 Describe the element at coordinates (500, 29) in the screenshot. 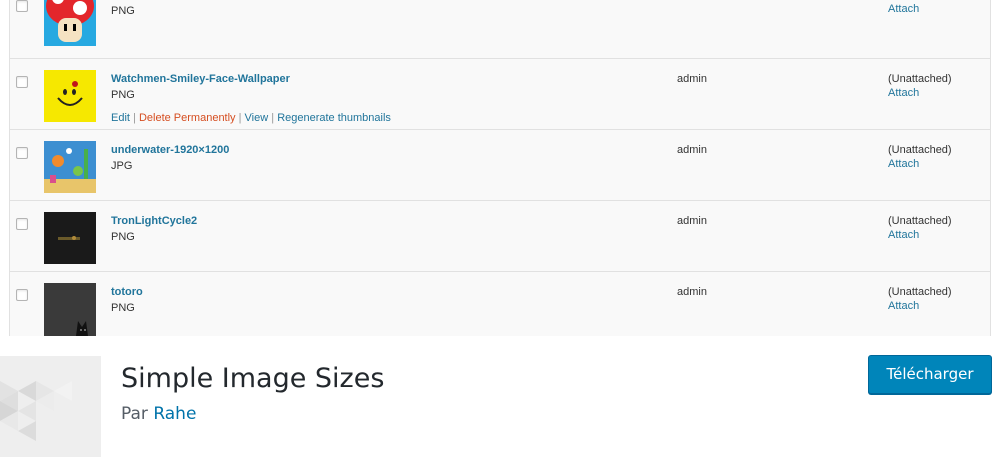

I see `table-row: PNG Attach` at that location.